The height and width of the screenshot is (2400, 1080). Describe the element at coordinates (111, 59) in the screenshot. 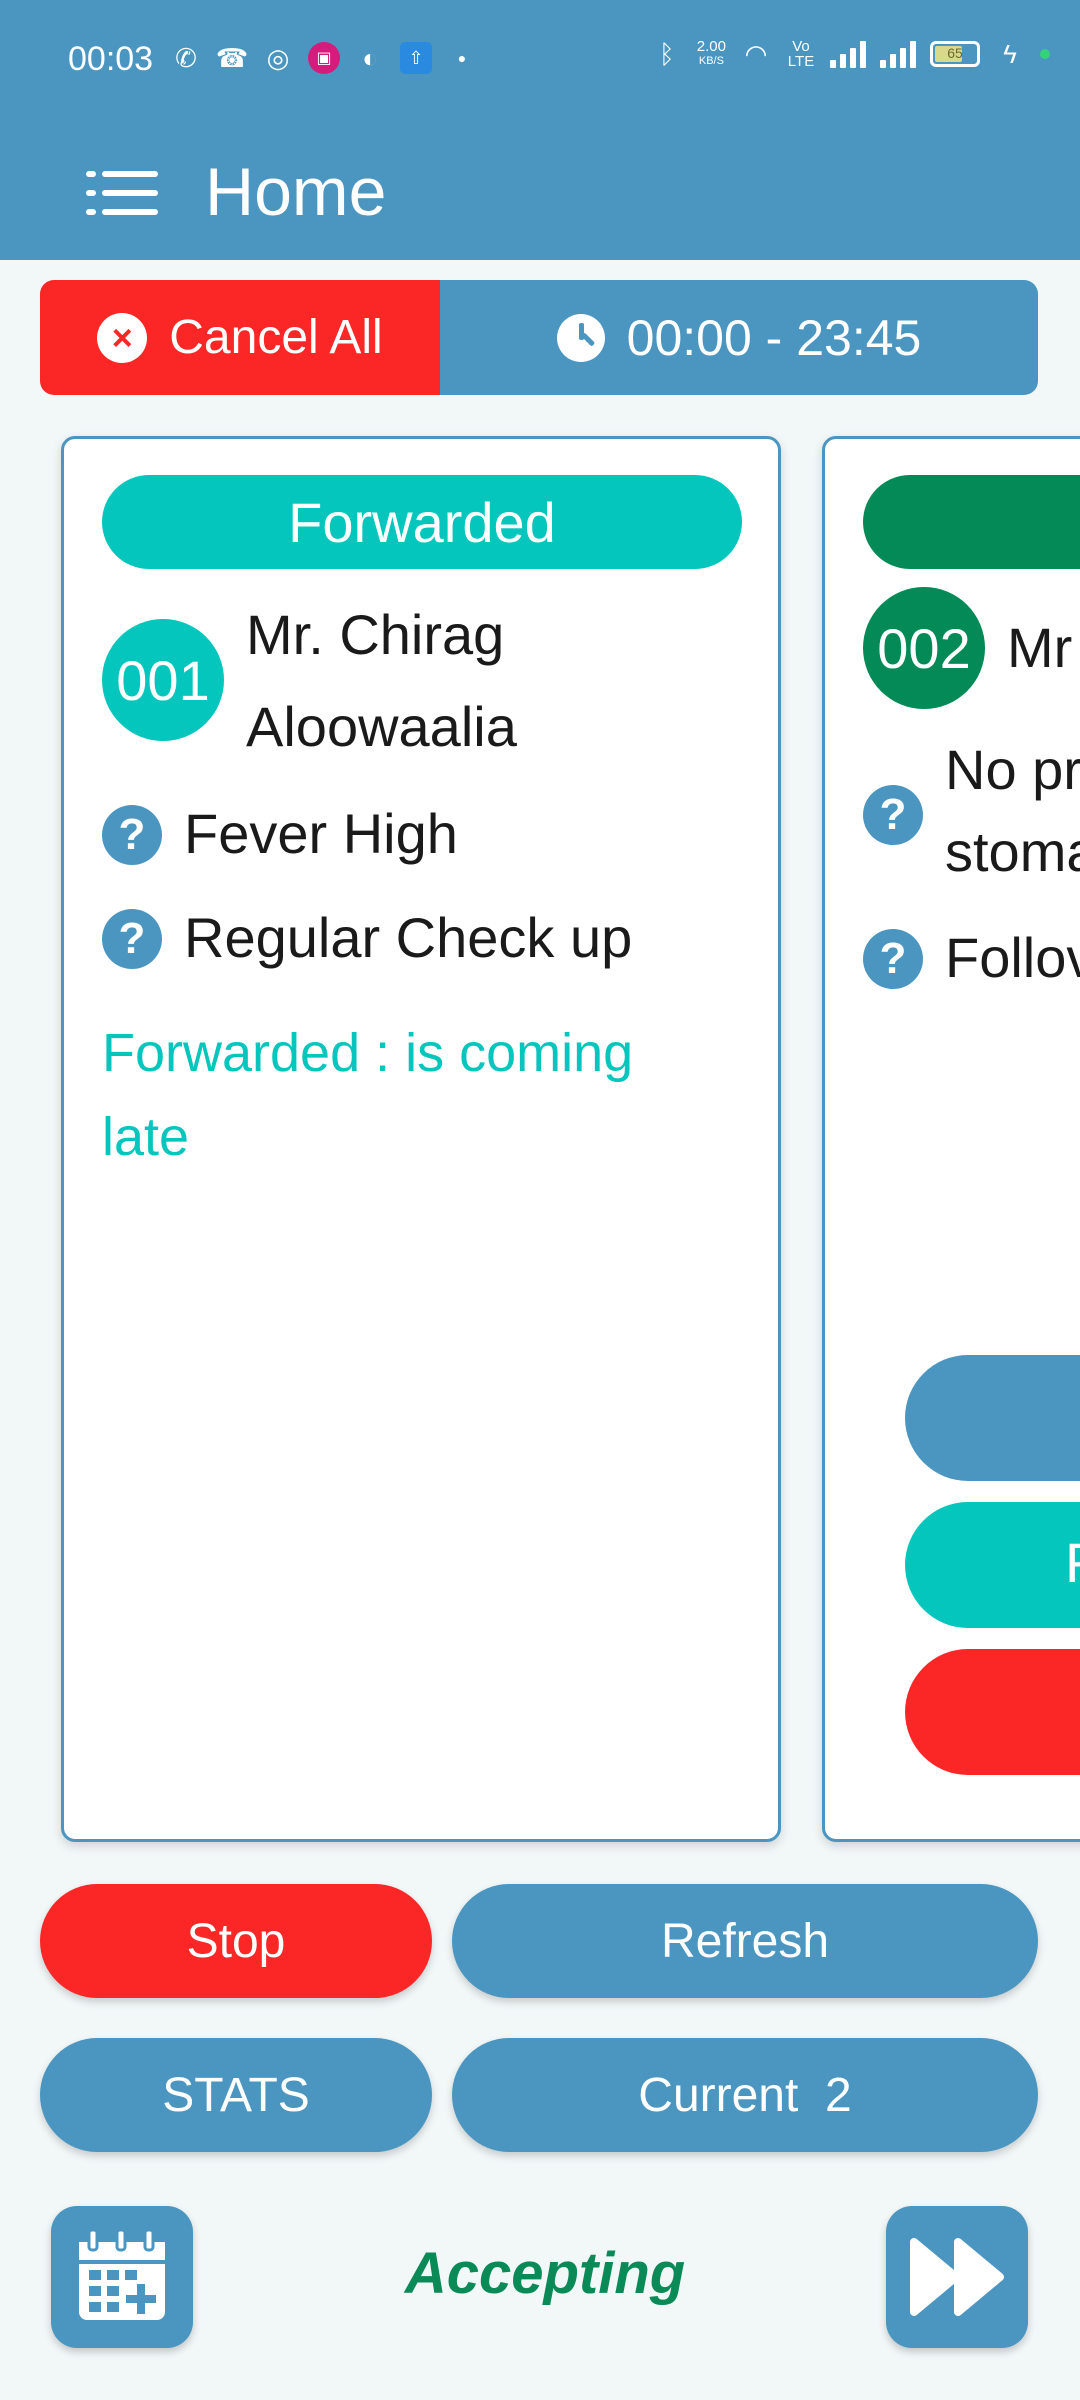

I see `status-time: 00:03` at that location.